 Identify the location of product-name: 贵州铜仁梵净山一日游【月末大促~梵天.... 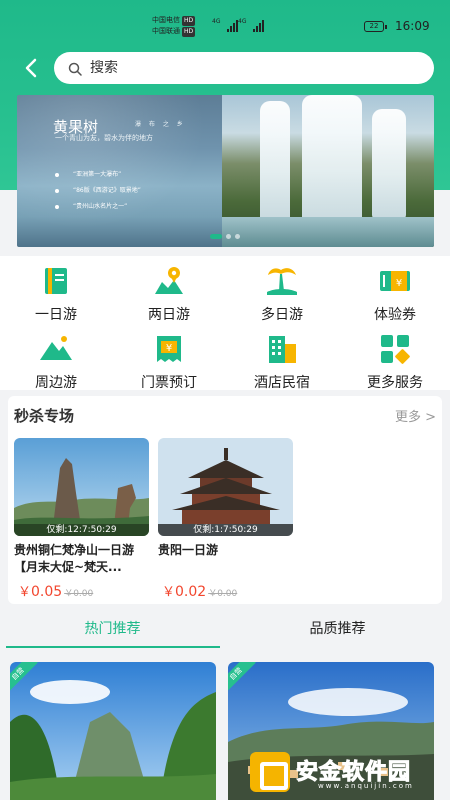
(74, 558).